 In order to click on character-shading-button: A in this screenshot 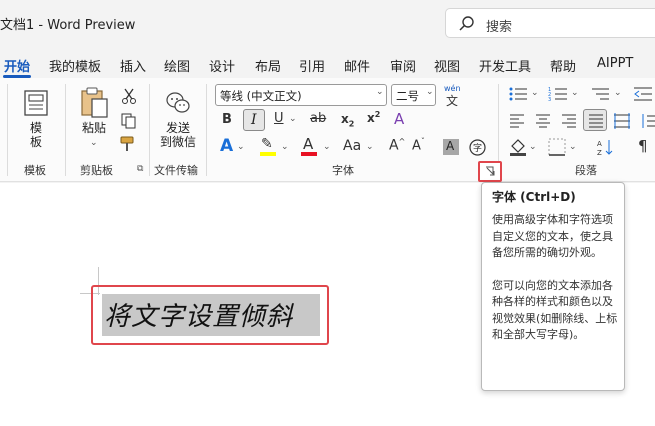, I will do `click(451, 147)`.